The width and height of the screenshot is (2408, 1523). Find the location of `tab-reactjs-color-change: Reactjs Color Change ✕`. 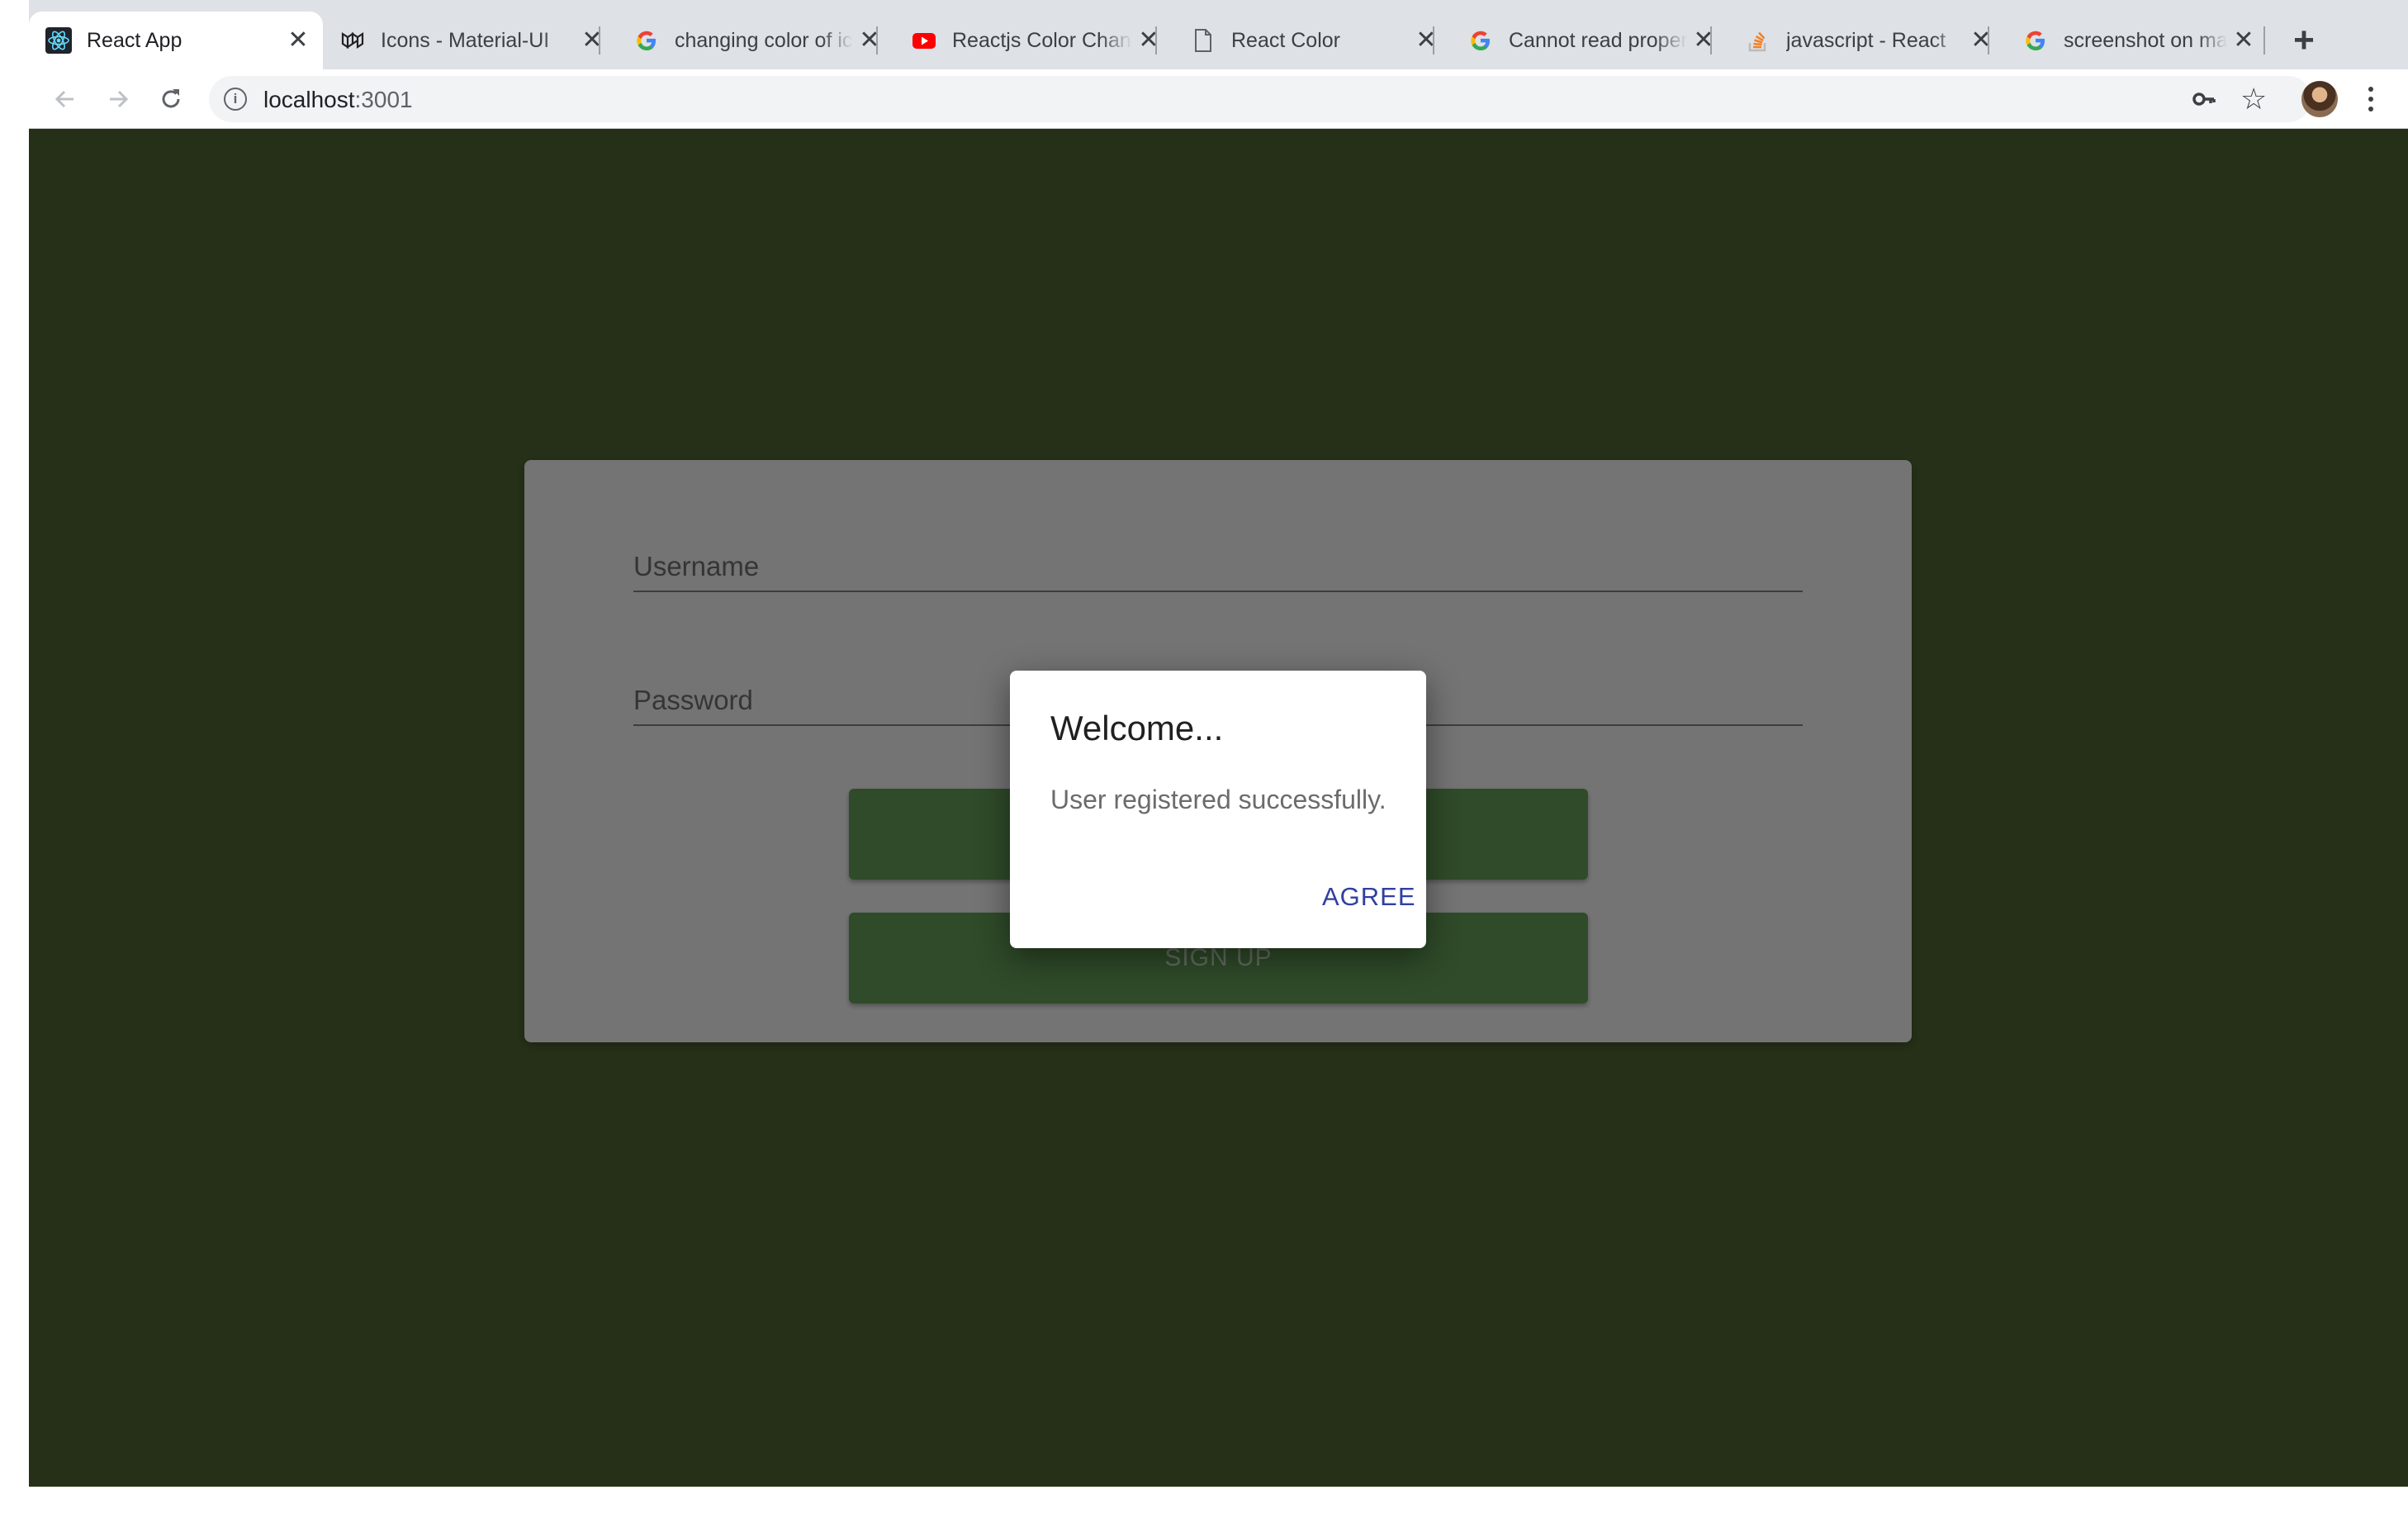

tab-reactjs-color-change: Reactjs Color Change ✕ is located at coordinates (1033, 40).